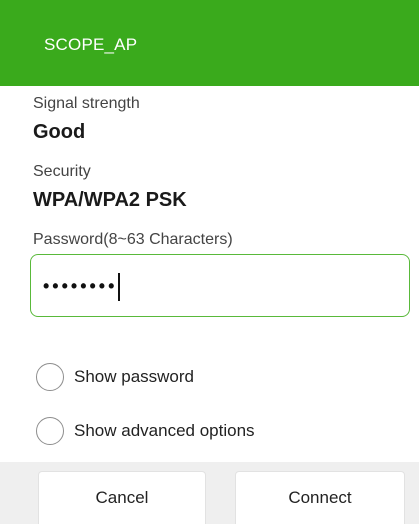 This screenshot has height=524, width=419. I want to click on show-advanced-options-label: Show advanced options, so click(164, 430).